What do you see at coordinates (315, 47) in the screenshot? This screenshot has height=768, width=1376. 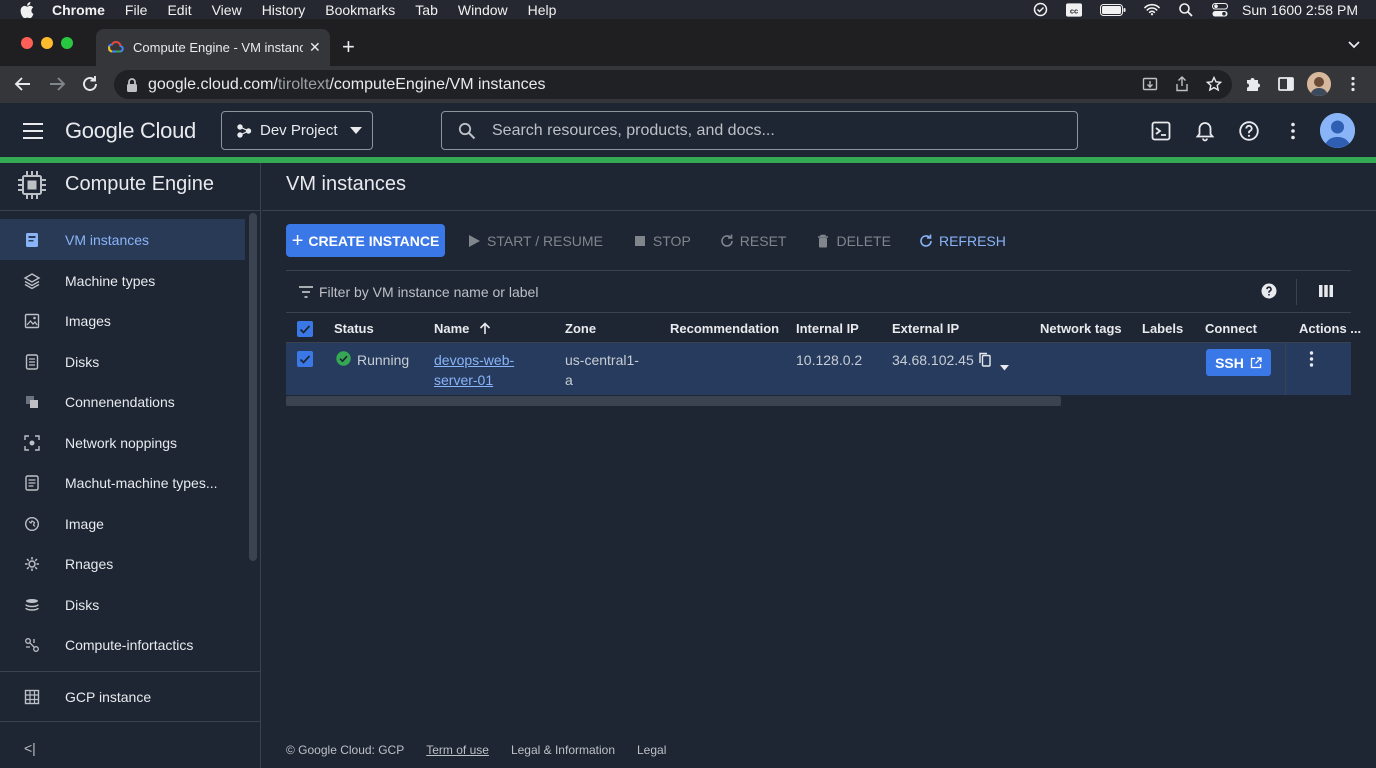 I see `tab-close-icon: ✕` at bounding box center [315, 47].